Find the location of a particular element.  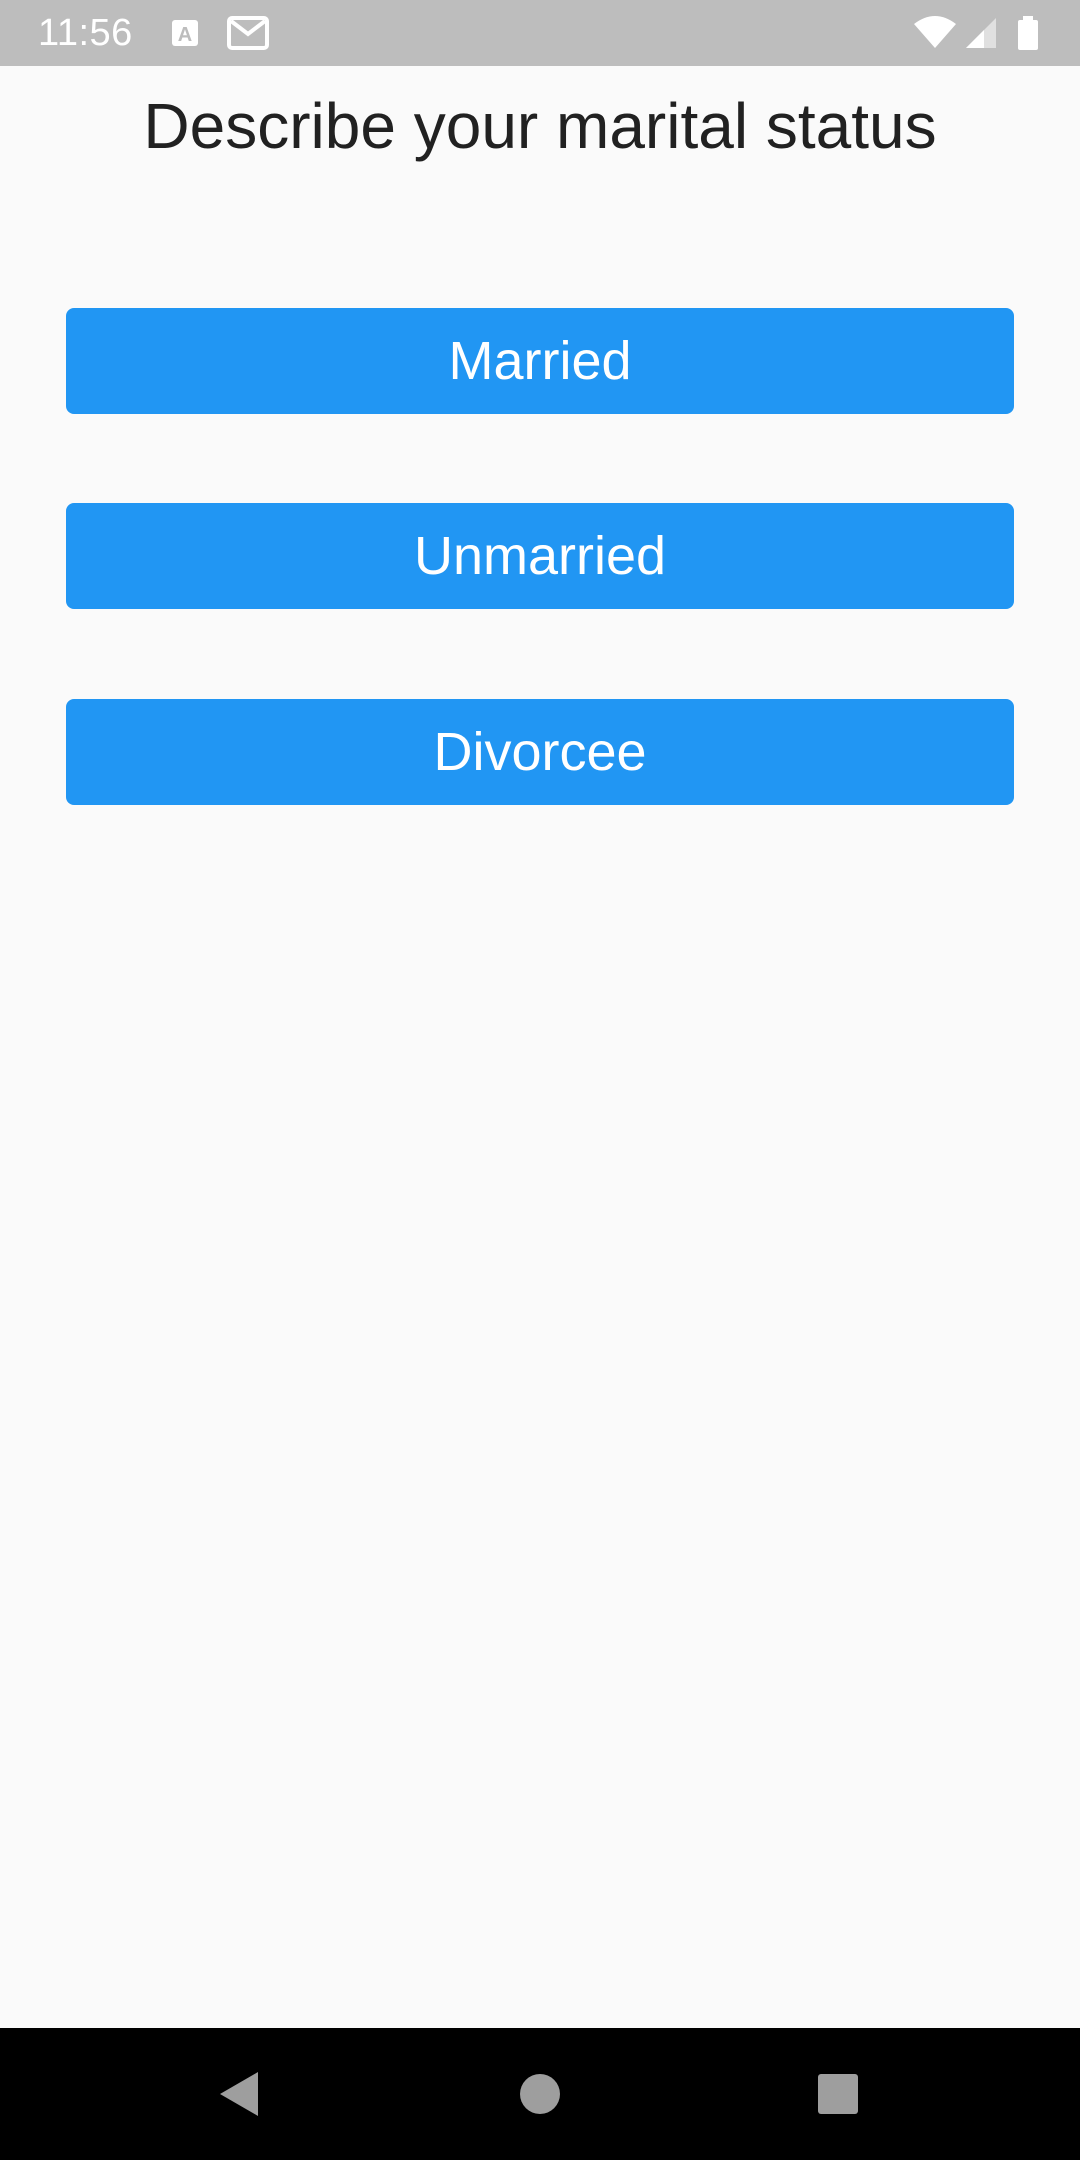

home-button is located at coordinates (540, 2094).